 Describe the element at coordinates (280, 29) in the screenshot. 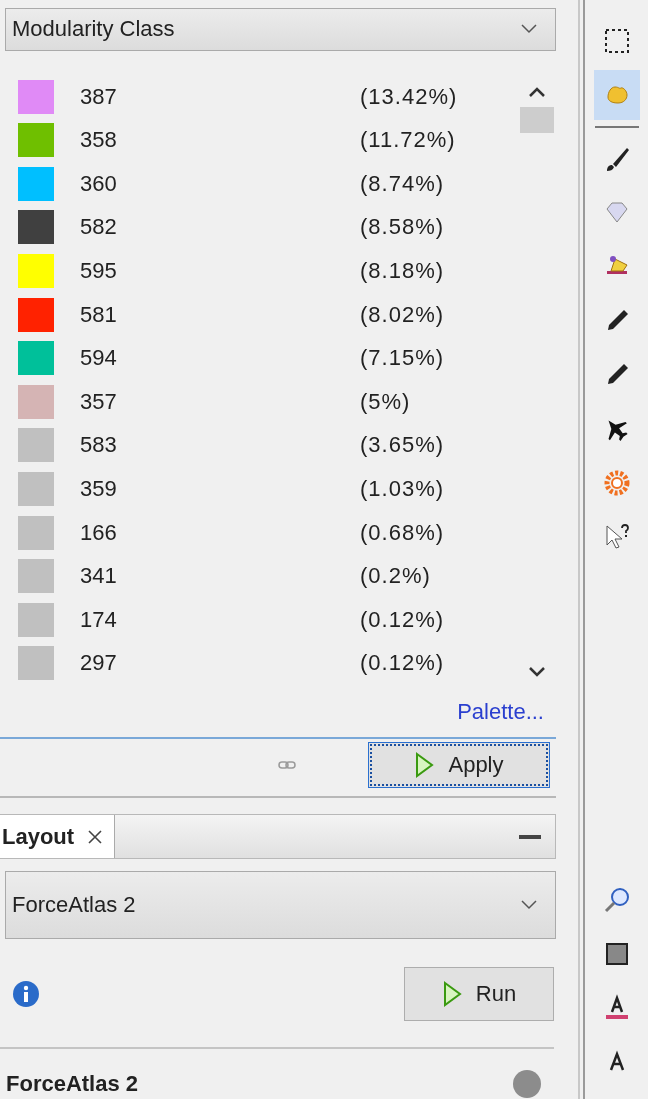

I see `attribute-dropdown: Modularity Class` at that location.